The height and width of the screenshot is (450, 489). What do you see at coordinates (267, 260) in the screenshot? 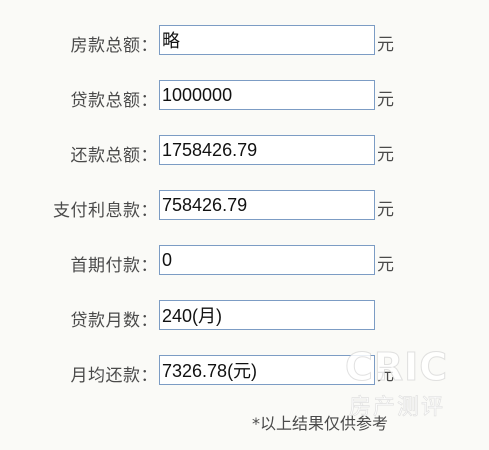
I see `down-payment-field` at bounding box center [267, 260].